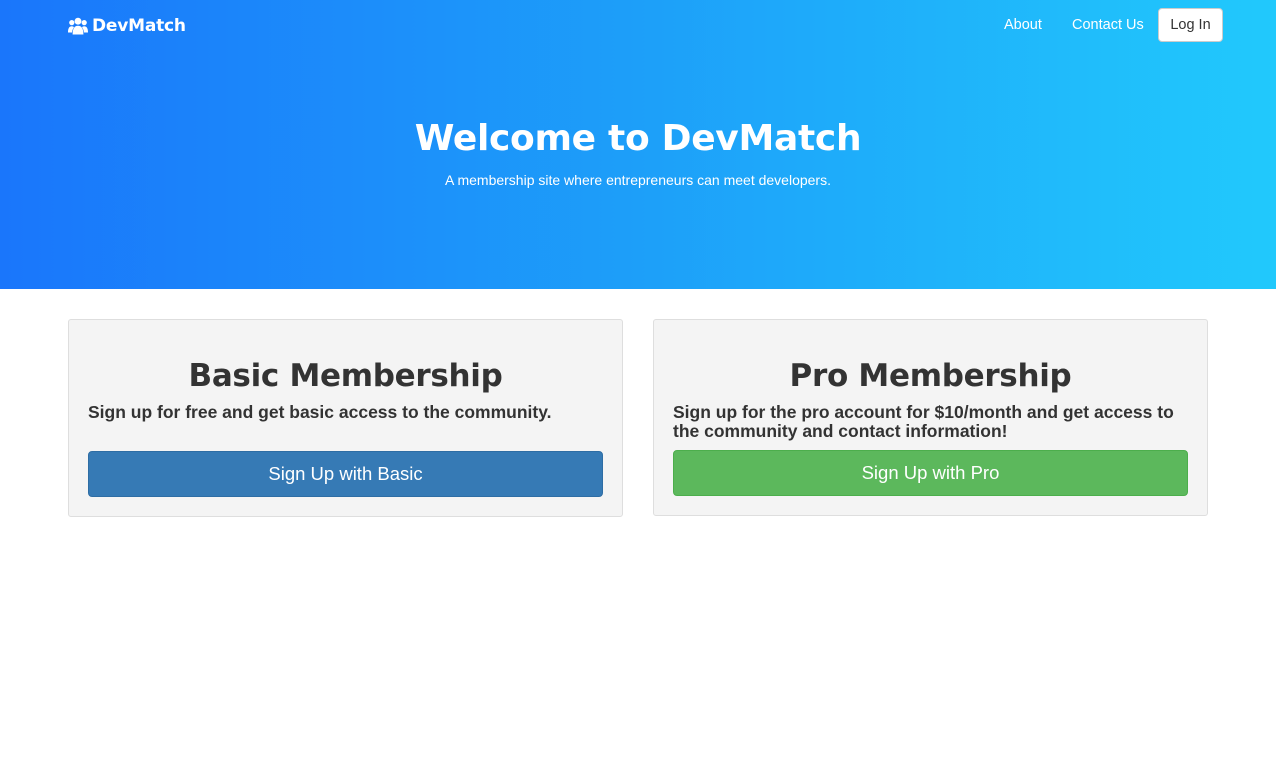 The width and height of the screenshot is (1276, 758). I want to click on hero-title: Welcome to DevMatch, so click(638, 138).